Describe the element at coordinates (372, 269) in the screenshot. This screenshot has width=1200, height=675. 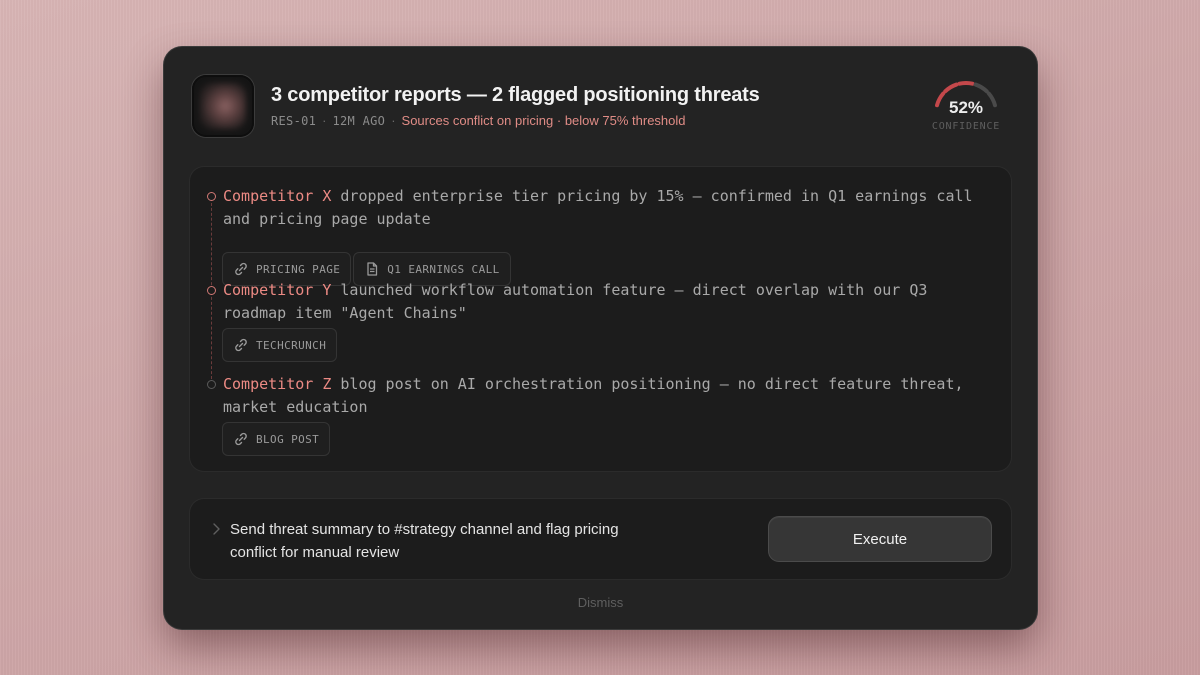
I see `document-icon` at that location.